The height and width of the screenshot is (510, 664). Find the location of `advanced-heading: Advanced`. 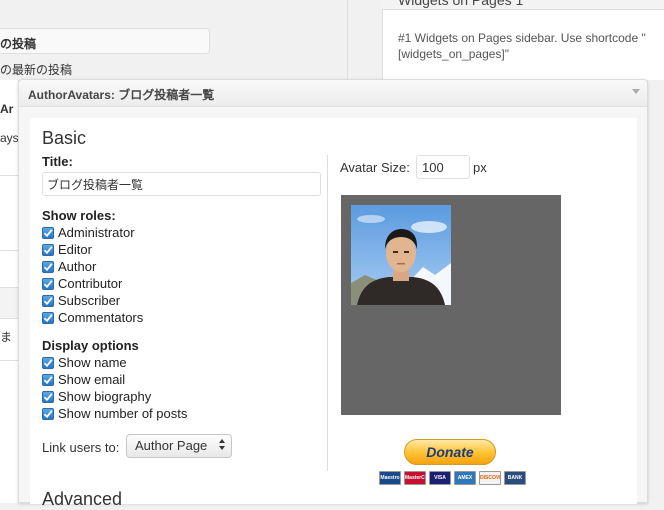

advanced-heading: Advanced is located at coordinates (82, 499).